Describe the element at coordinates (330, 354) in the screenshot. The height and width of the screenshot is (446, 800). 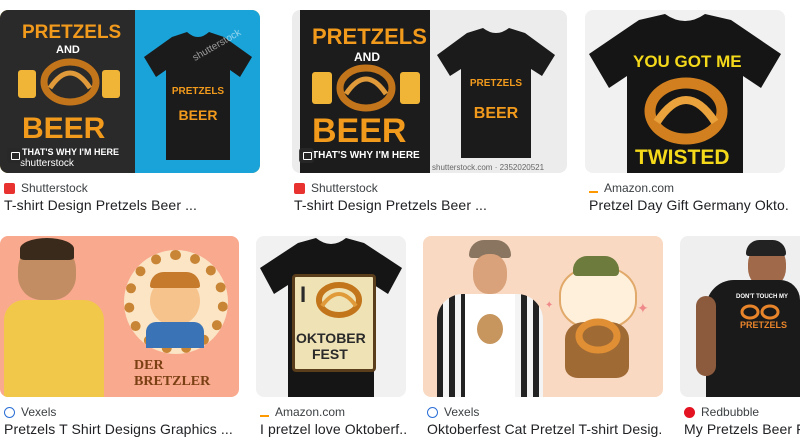
I see `design-text-sub: FEST` at that location.